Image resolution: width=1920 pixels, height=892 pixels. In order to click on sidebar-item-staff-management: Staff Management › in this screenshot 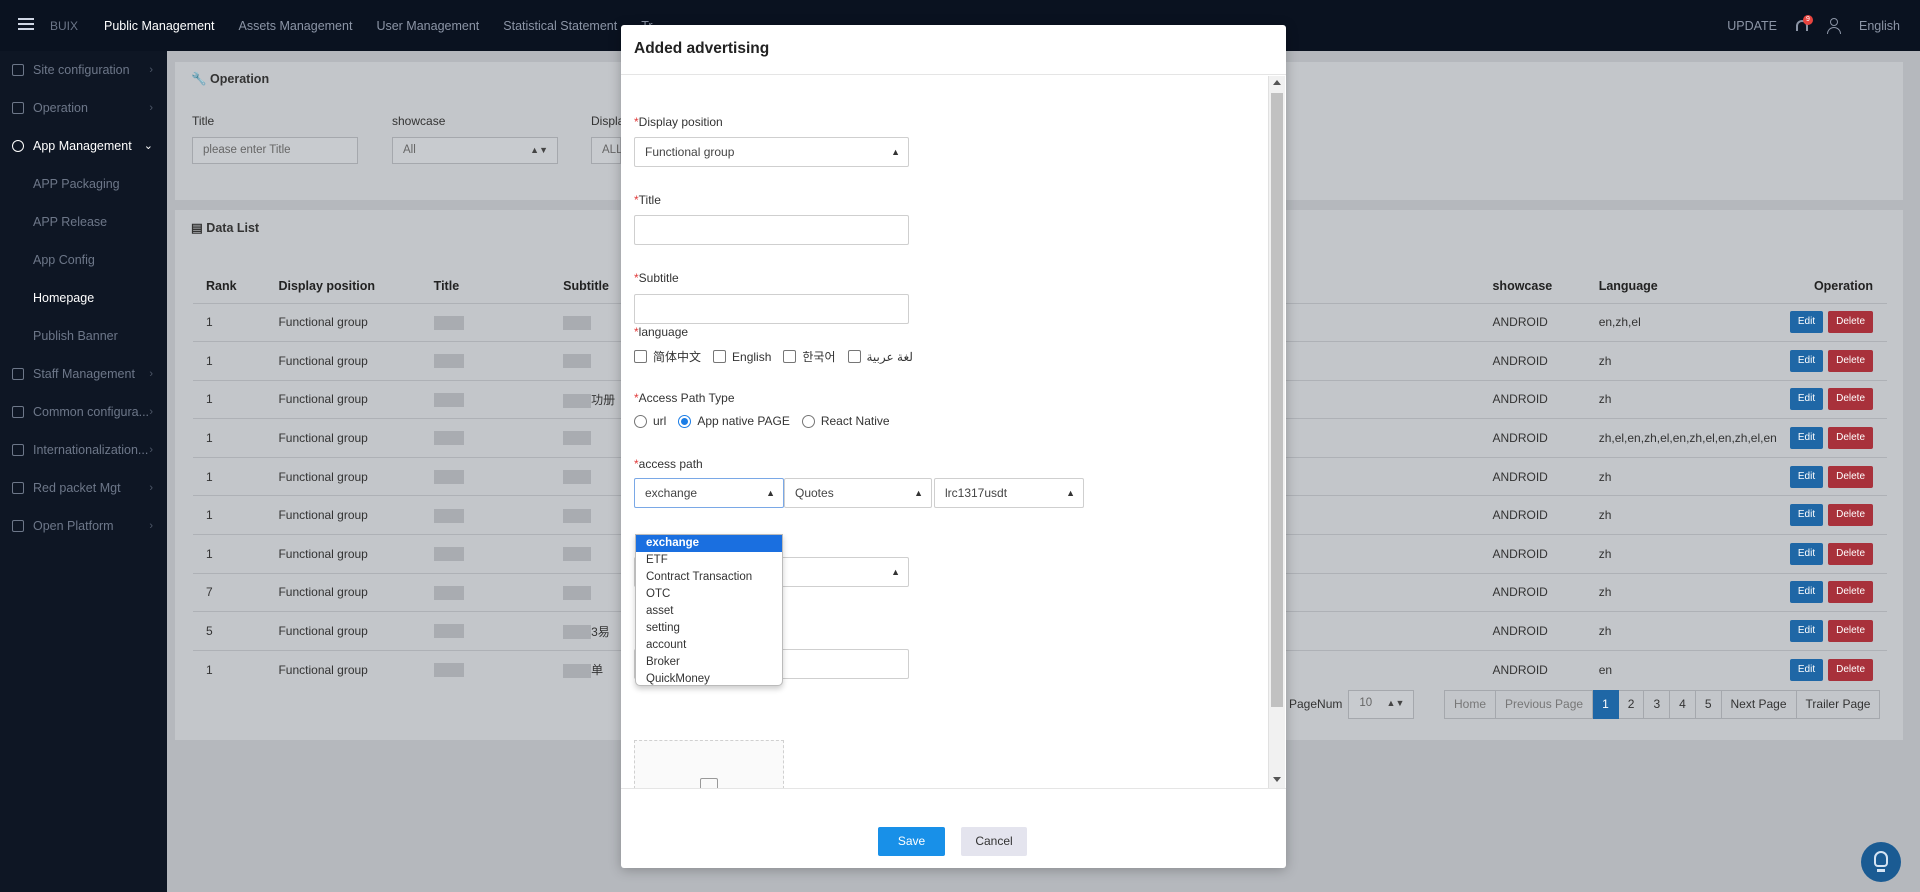, I will do `click(83, 374)`.